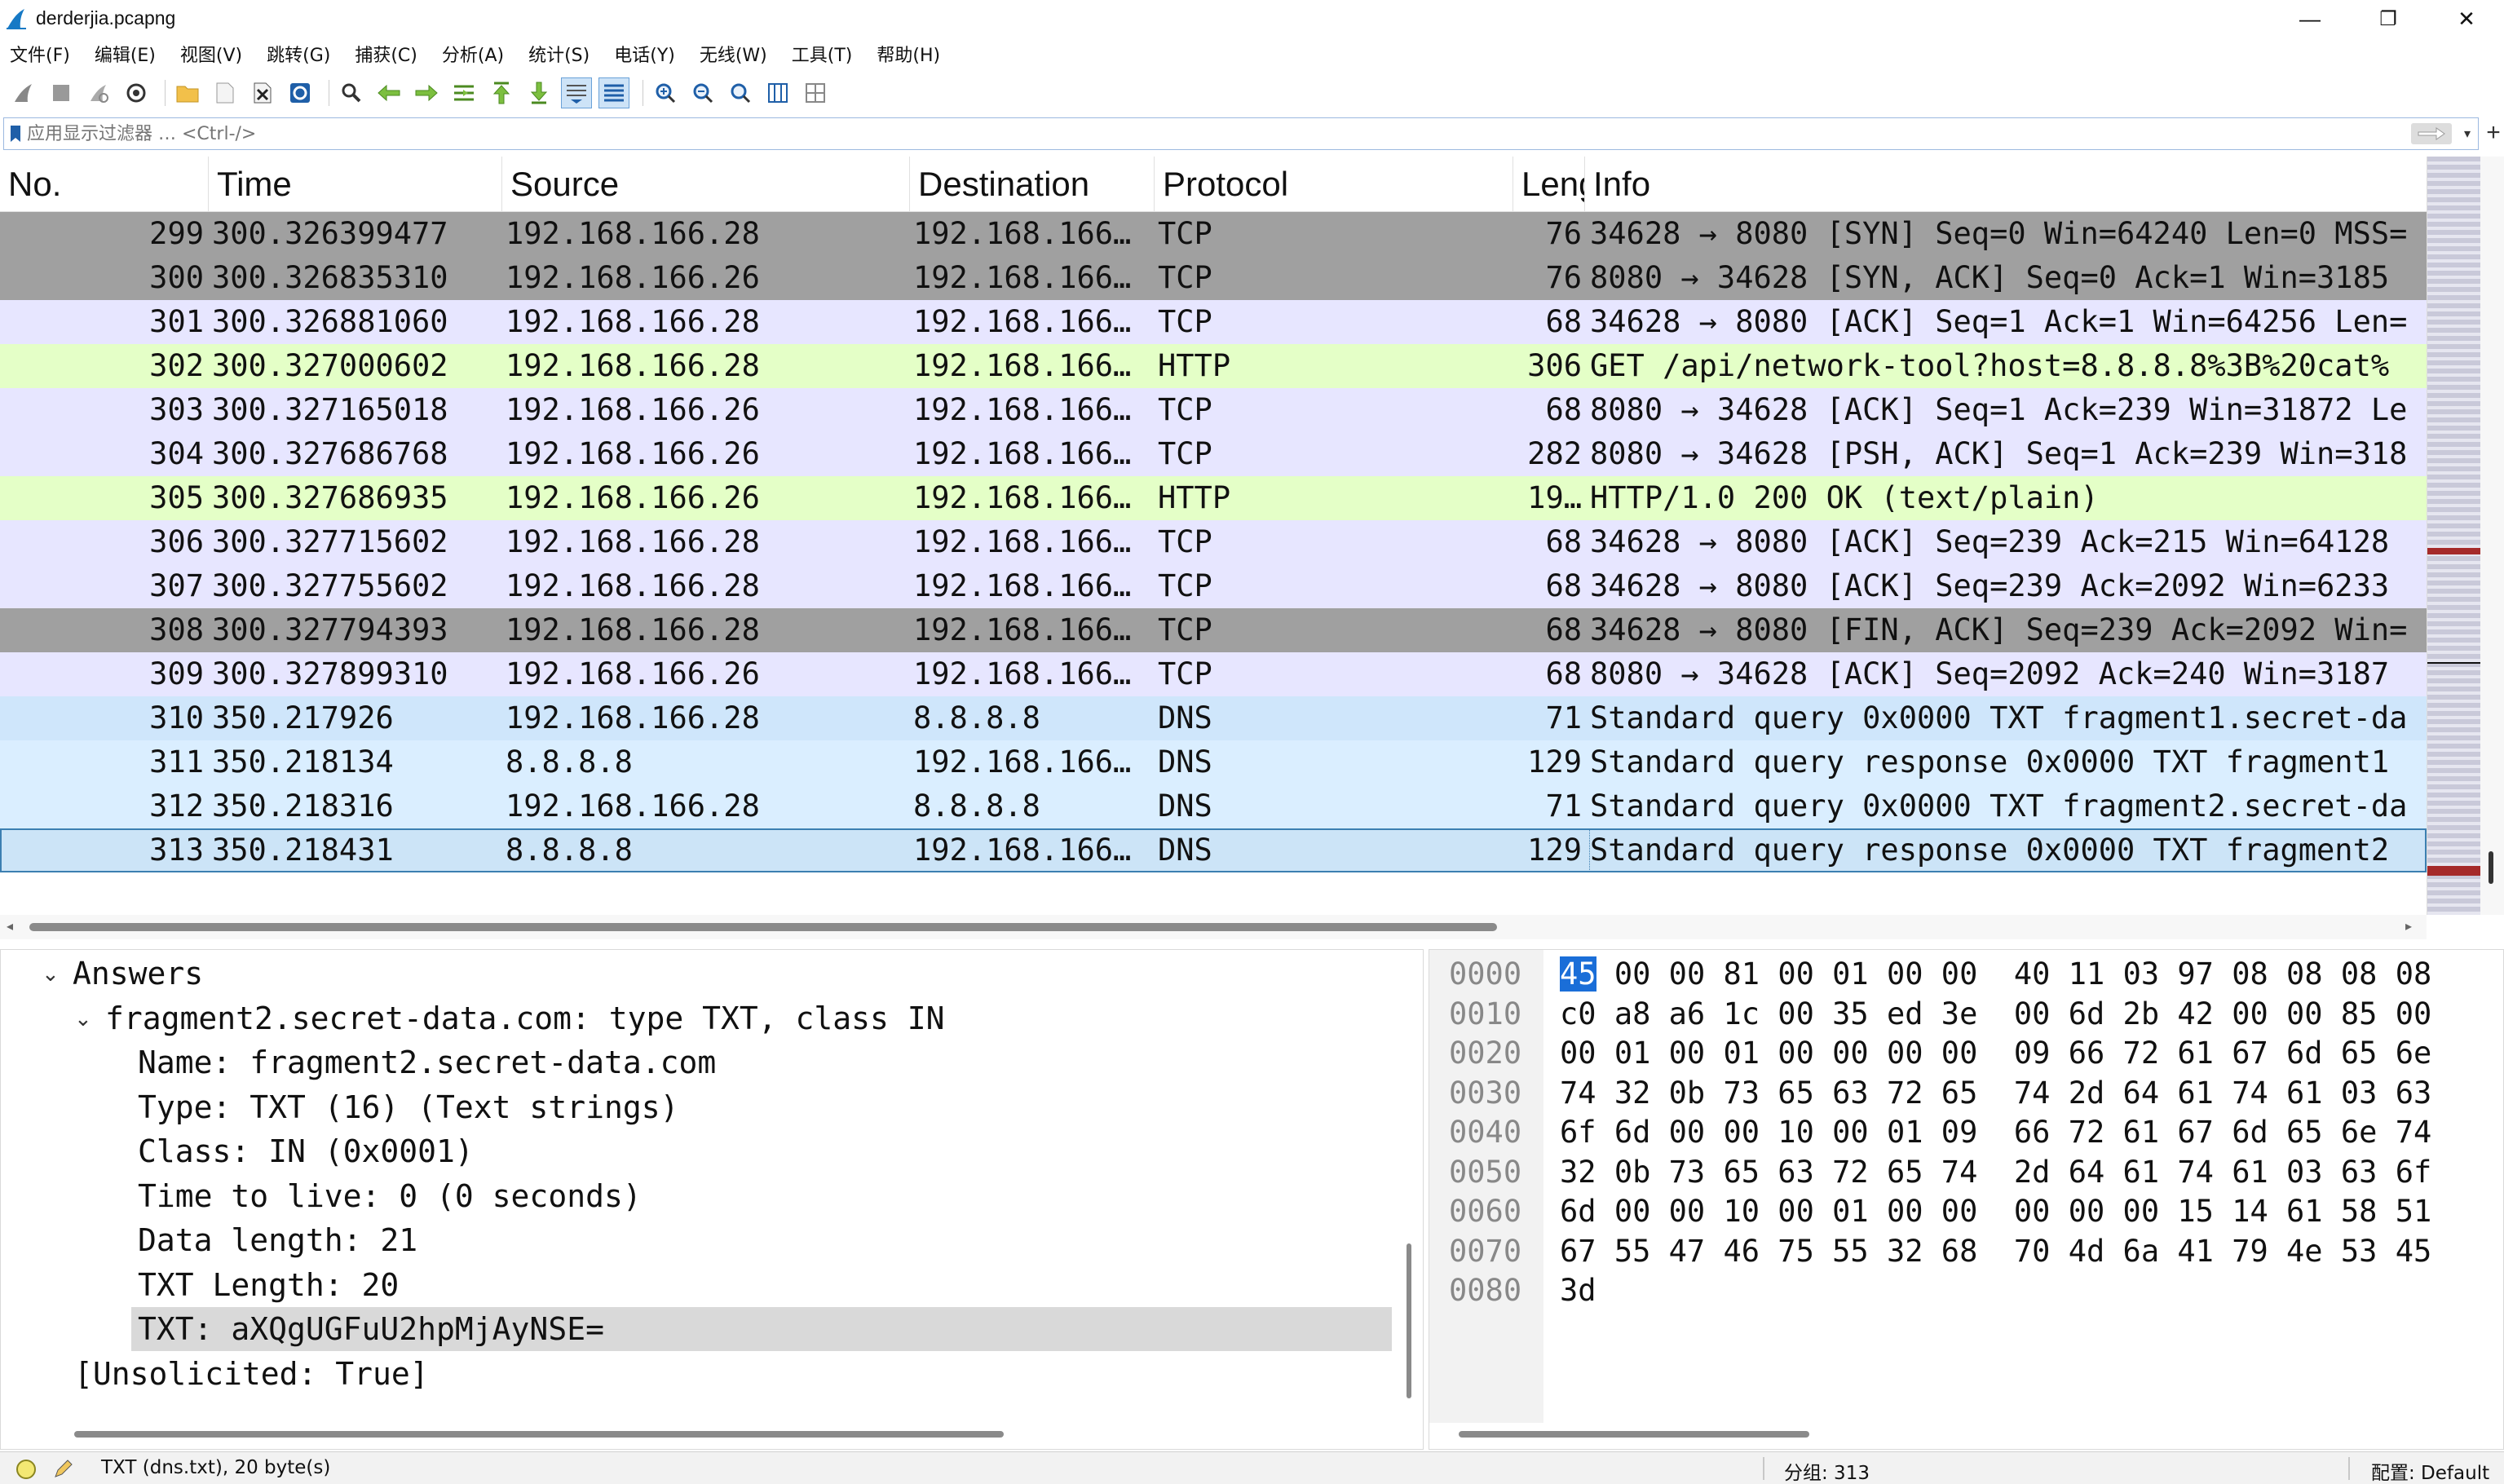  Describe the element at coordinates (706, 184) in the screenshot. I see `column-header-source: Source` at that location.